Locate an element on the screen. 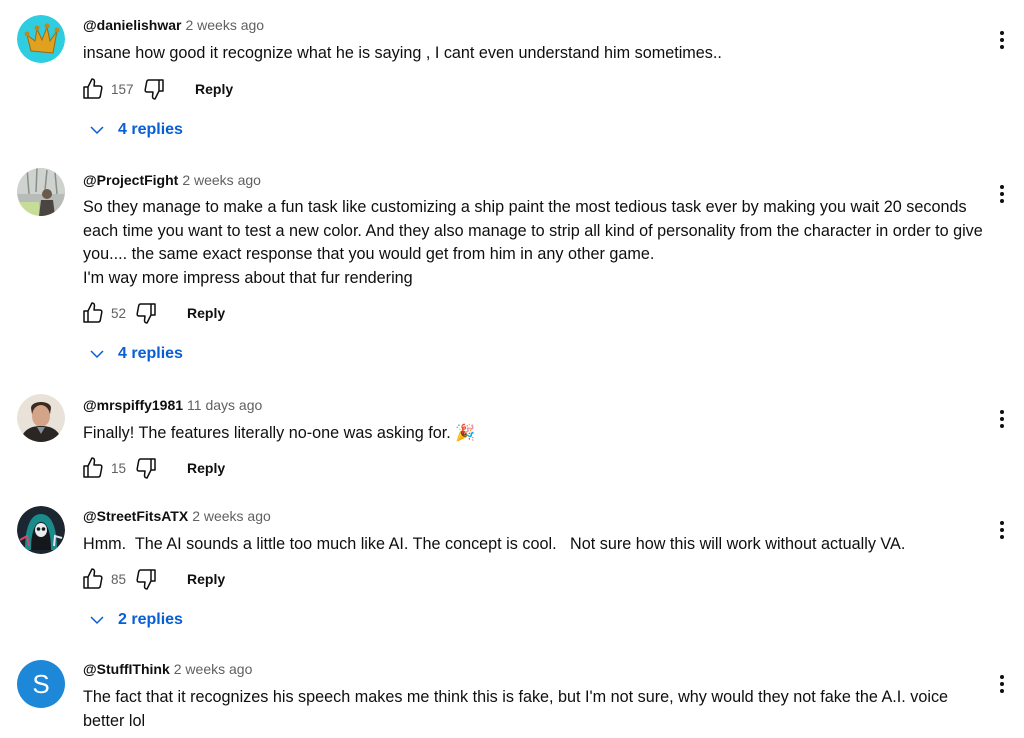 Image resolution: width=1024 pixels, height=738 pixels. like-count: 157 is located at coordinates (122, 89).